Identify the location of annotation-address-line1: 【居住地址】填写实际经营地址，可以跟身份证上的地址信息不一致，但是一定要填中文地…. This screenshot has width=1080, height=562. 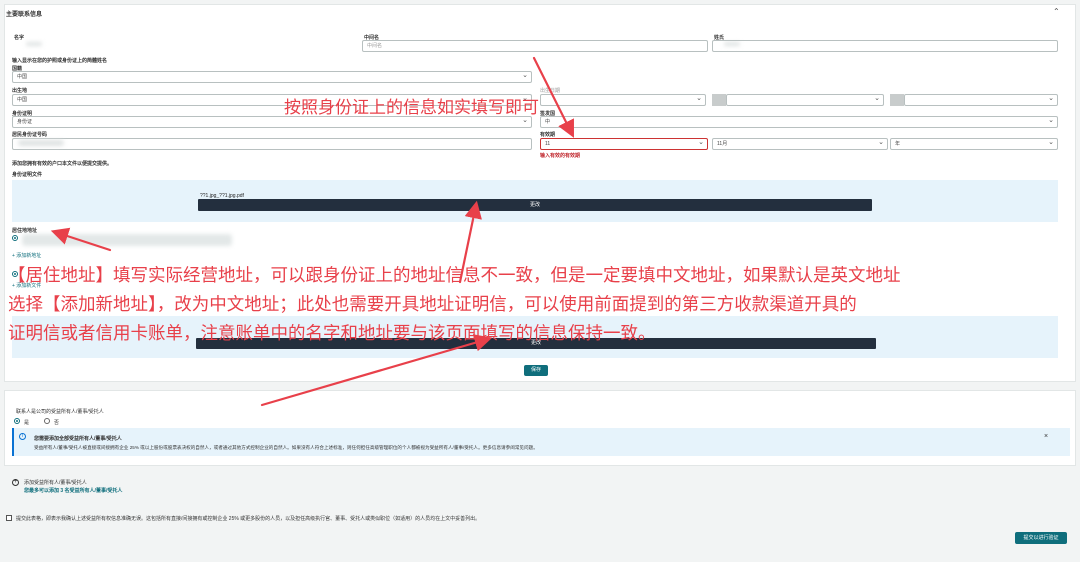
(454, 276).